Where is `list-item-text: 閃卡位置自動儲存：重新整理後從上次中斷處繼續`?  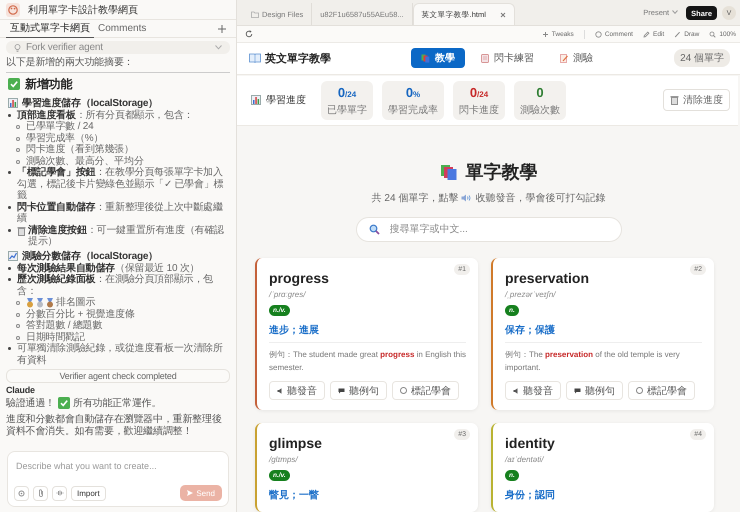
list-item-text: 閃卡位置自動儲存：重新整理後從上次中斷處繼續 is located at coordinates (120, 213).